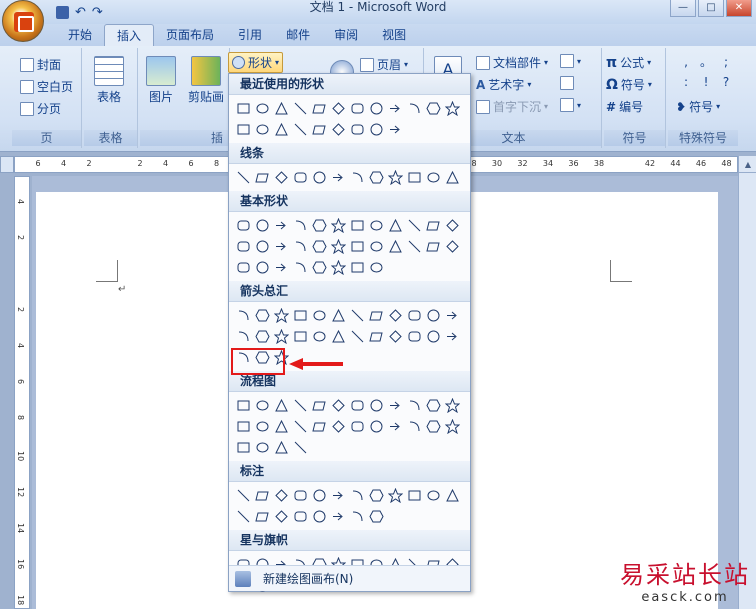  What do you see at coordinates (686, 62) in the screenshot?
I see `special-char-0: ,` at bounding box center [686, 62].